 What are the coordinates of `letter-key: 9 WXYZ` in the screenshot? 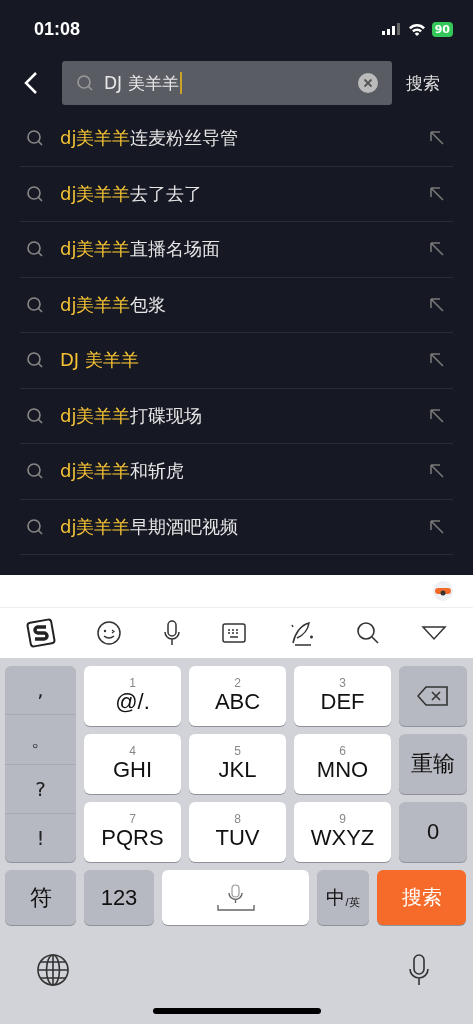 It's located at (342, 832).